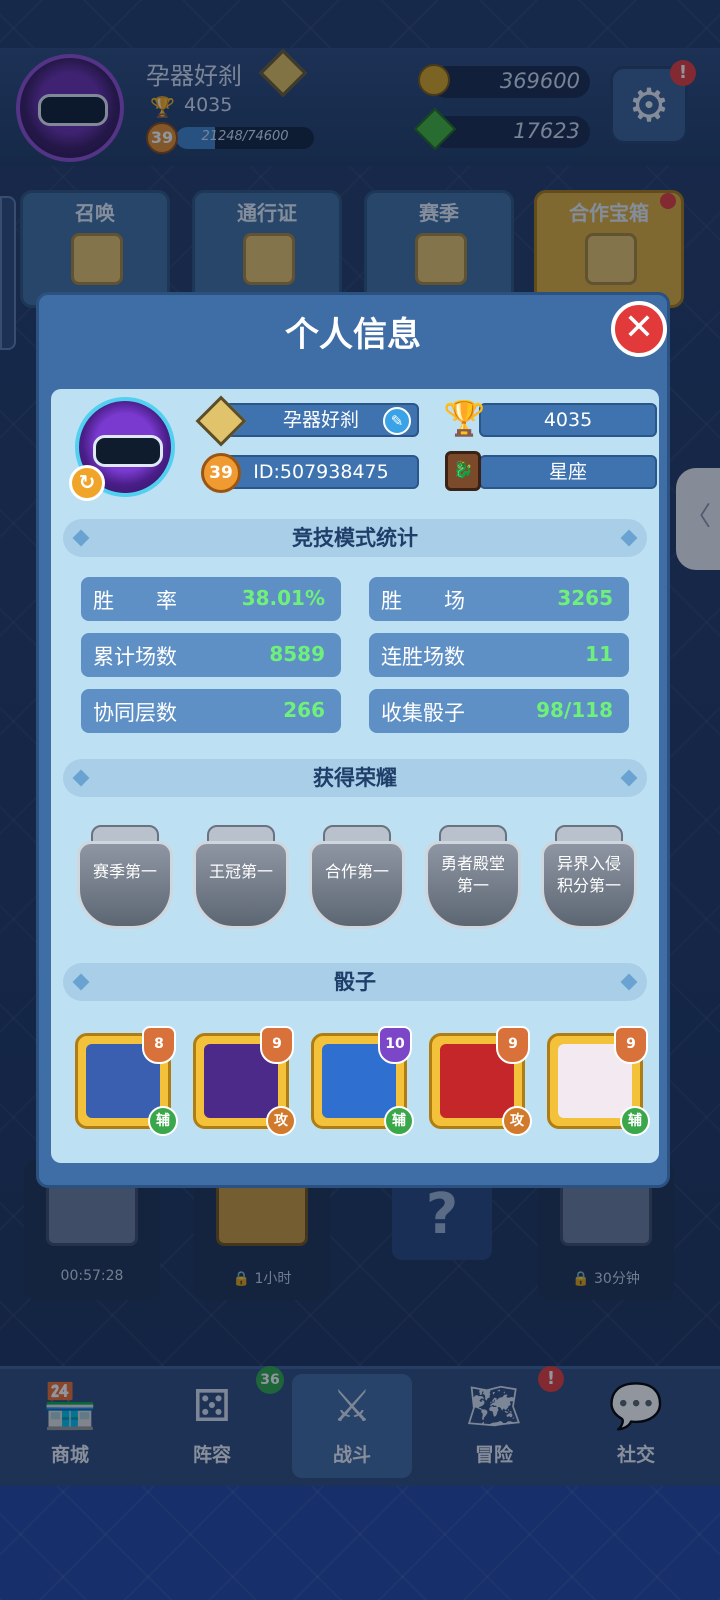 The image size is (720, 1600). I want to click on honor-label: 异界入侵 积分第一, so click(588, 874).